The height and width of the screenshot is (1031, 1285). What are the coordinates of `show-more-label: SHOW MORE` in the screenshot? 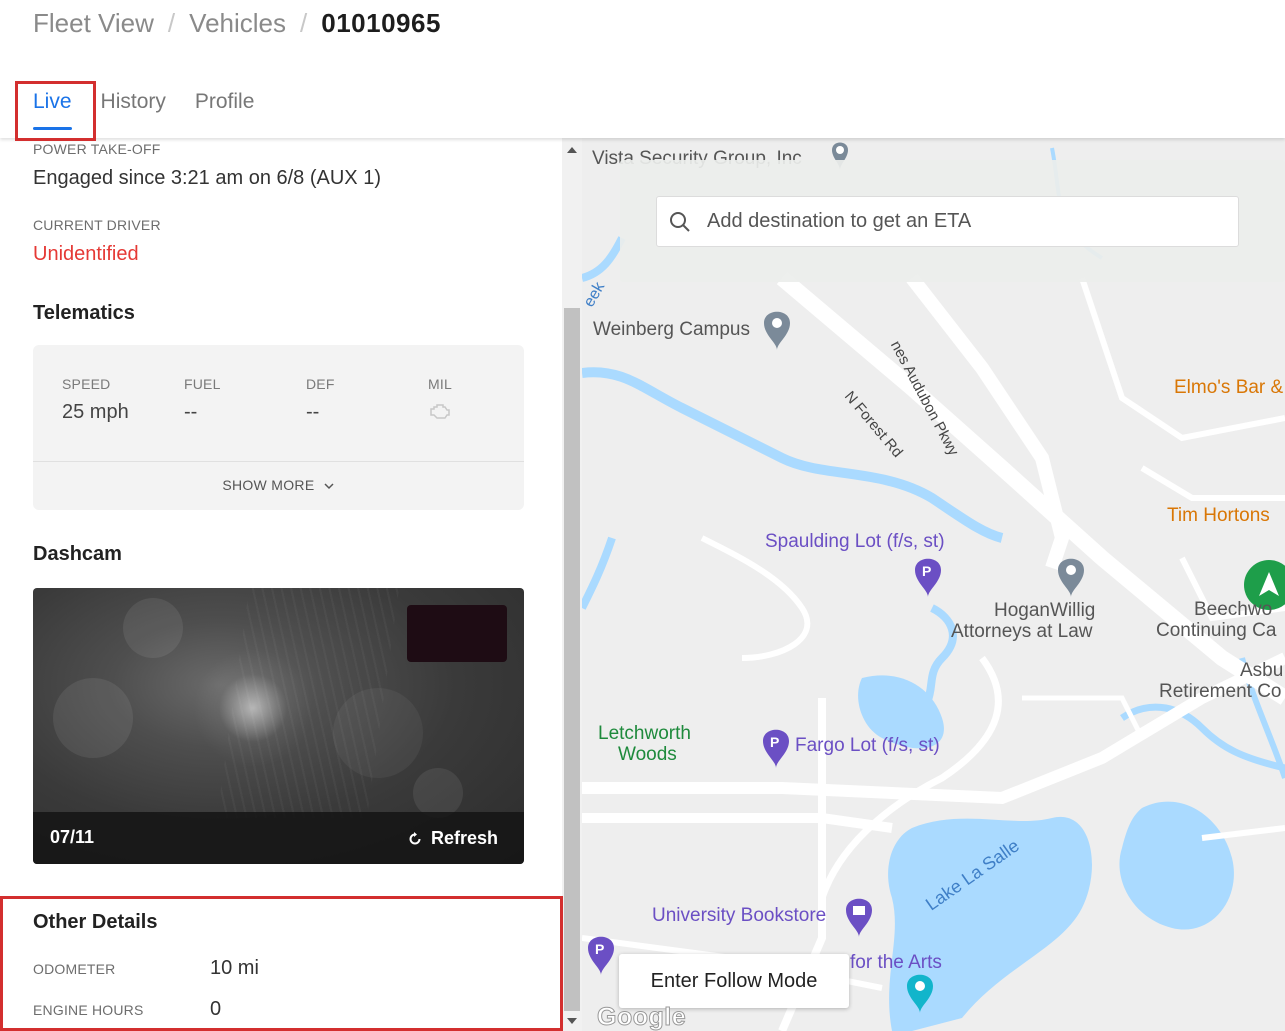 It's located at (268, 485).